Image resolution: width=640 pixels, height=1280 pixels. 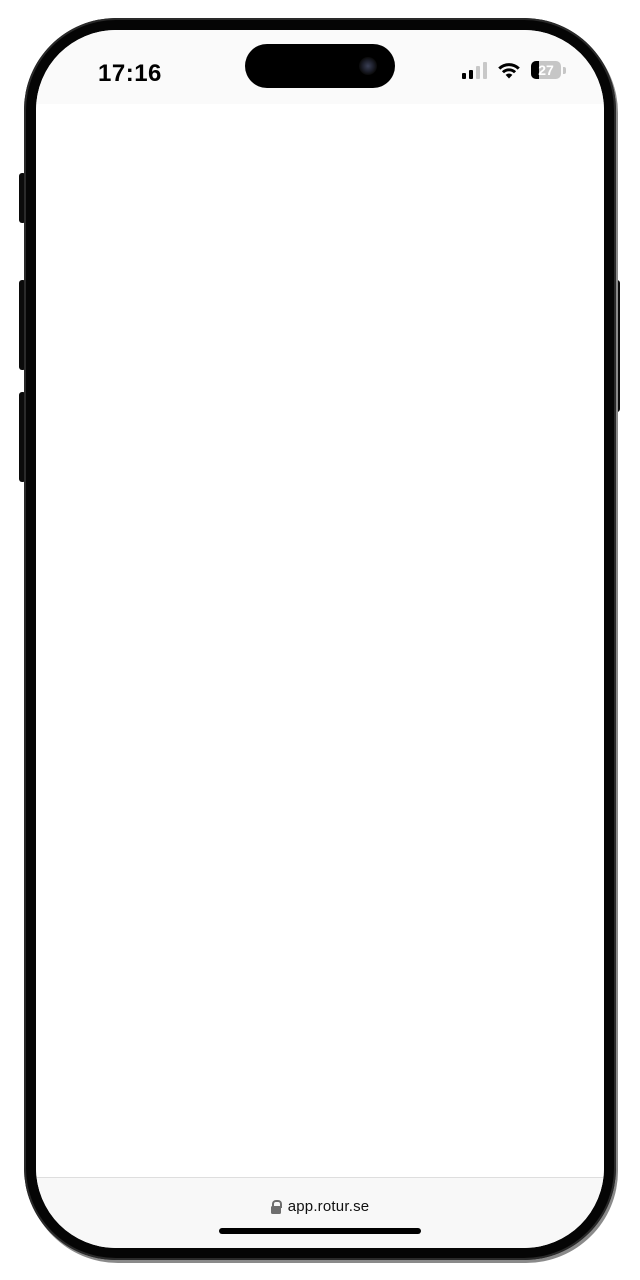 I want to click on battery-level: 27, so click(x=546, y=70).